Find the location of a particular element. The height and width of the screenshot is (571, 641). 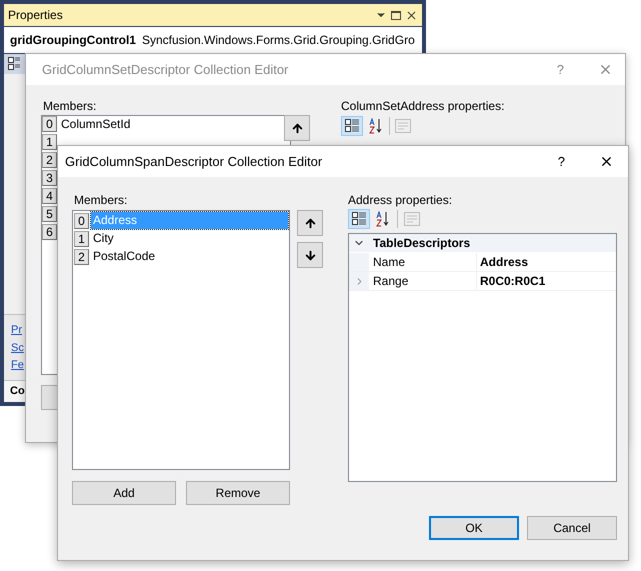

object-selector: gridGroupingControl1 Syncfusion.Windows.Forms.Grid.Grouping.GridGro is located at coordinates (213, 40).